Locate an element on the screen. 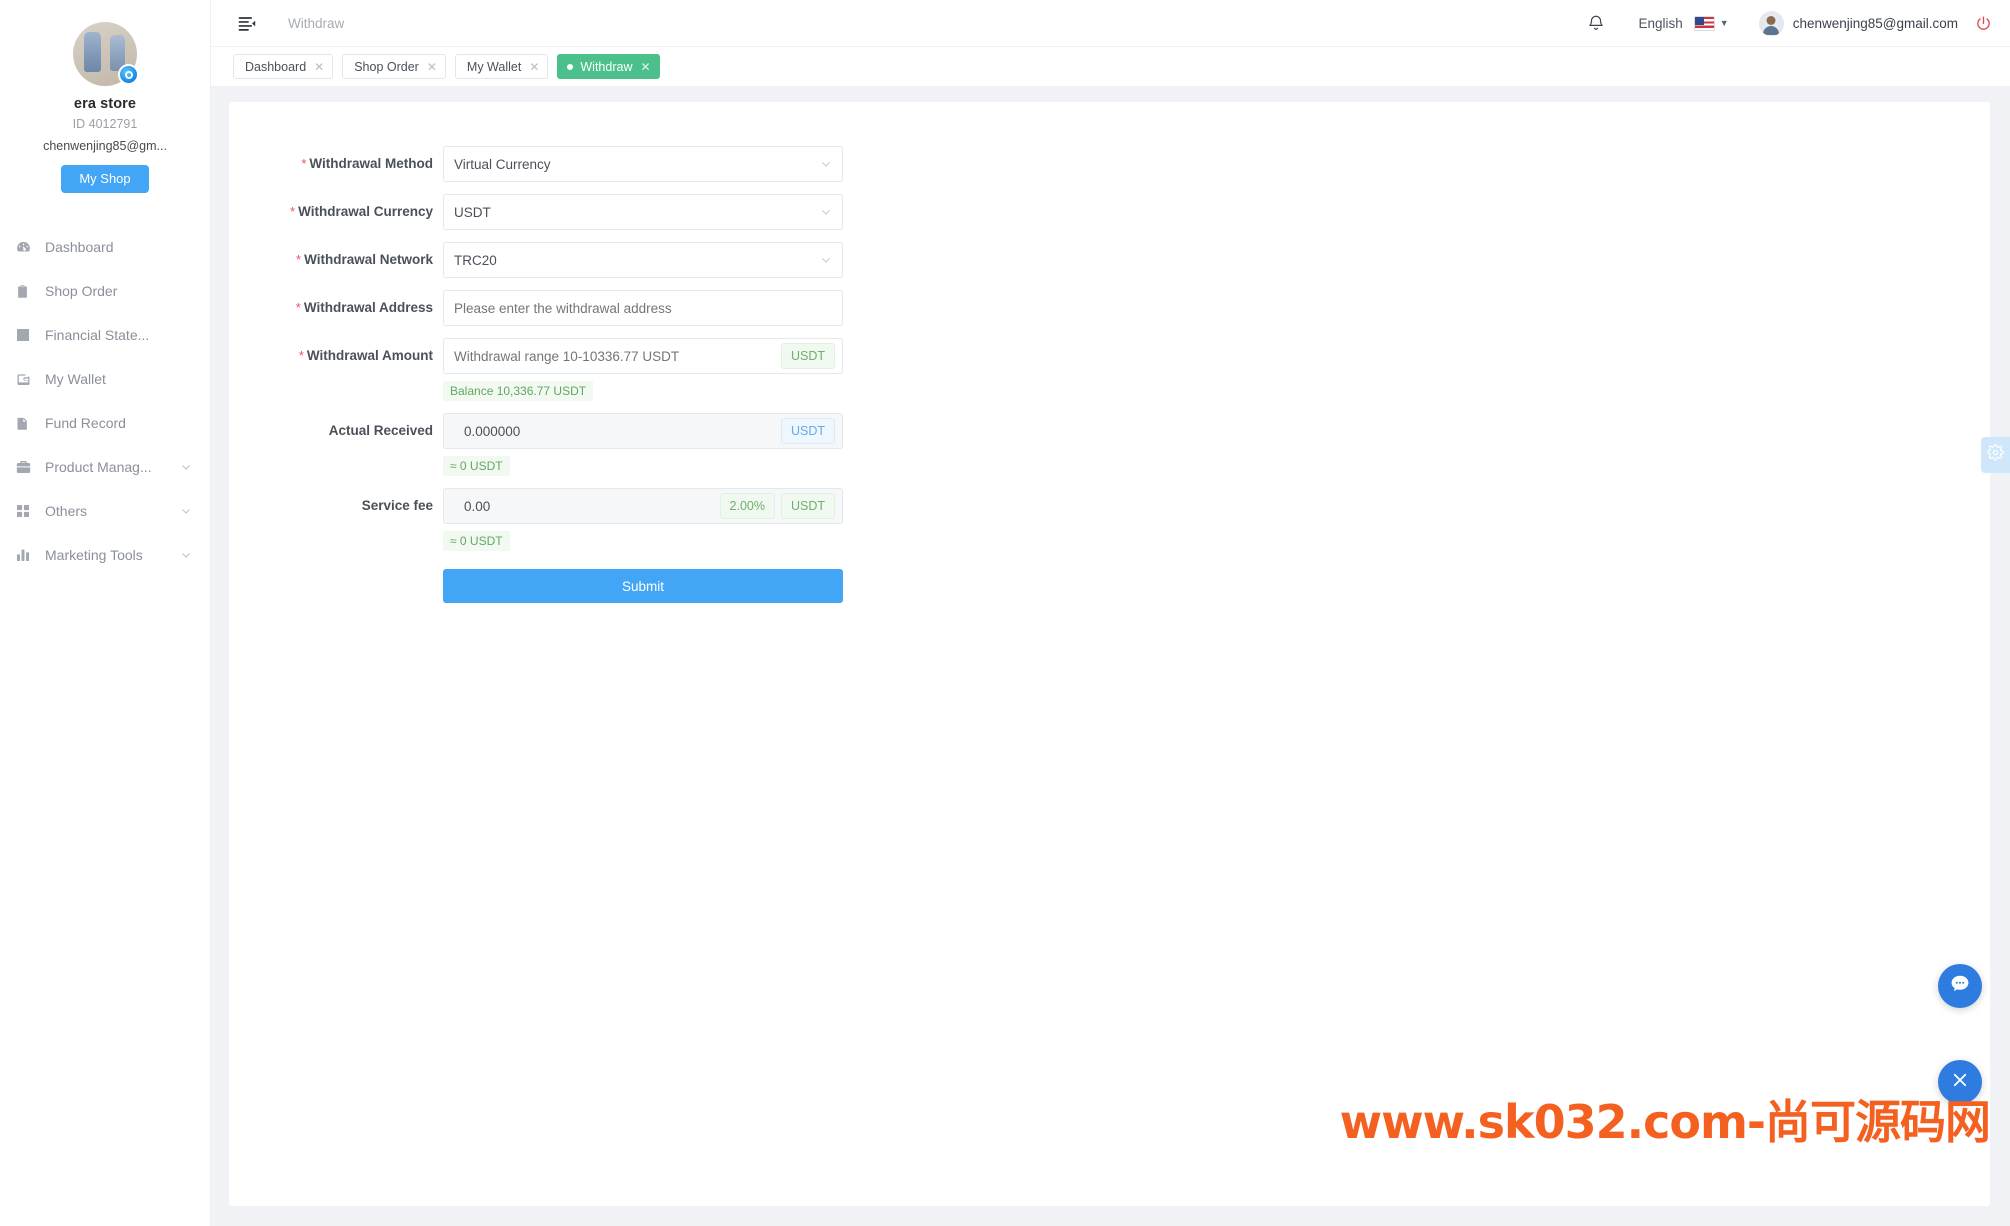 Image resolution: width=2010 pixels, height=1226 pixels. sidebar-item-dashboard: Dashboard is located at coordinates (105, 247).